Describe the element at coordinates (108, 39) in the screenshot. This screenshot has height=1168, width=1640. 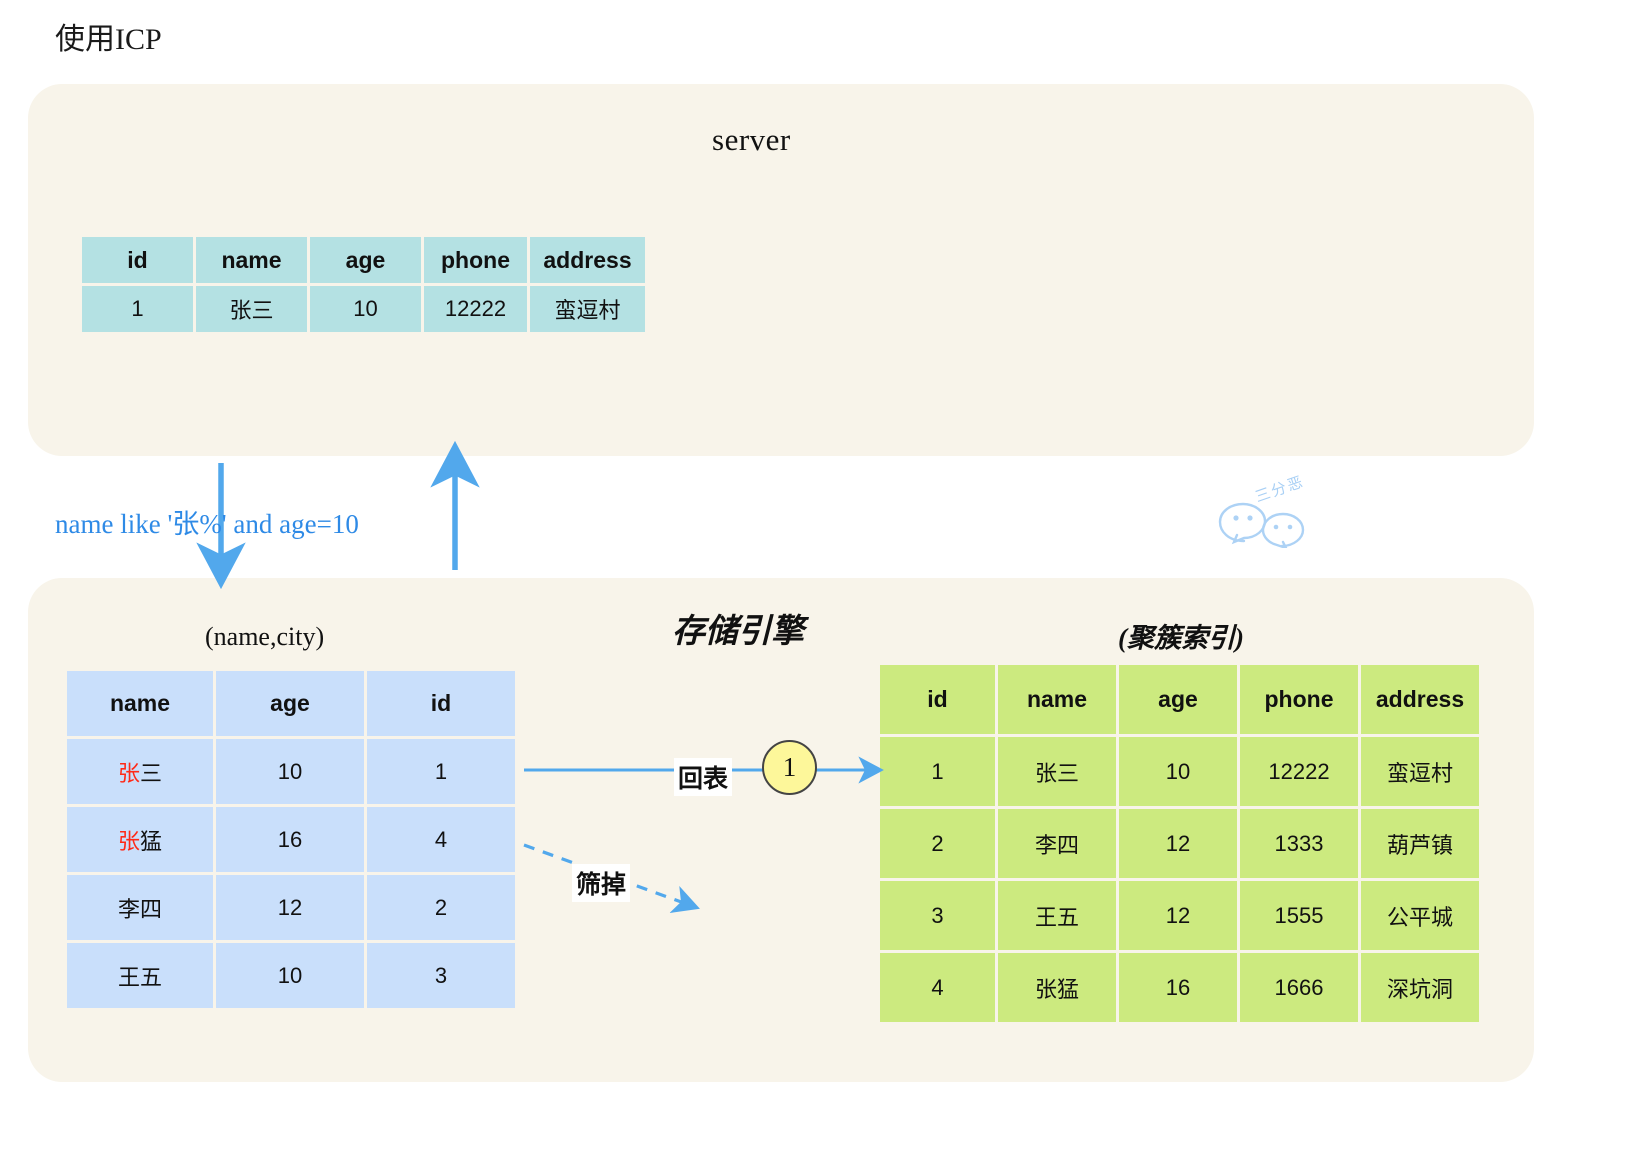
I see `page-title: 使用ICP` at that location.